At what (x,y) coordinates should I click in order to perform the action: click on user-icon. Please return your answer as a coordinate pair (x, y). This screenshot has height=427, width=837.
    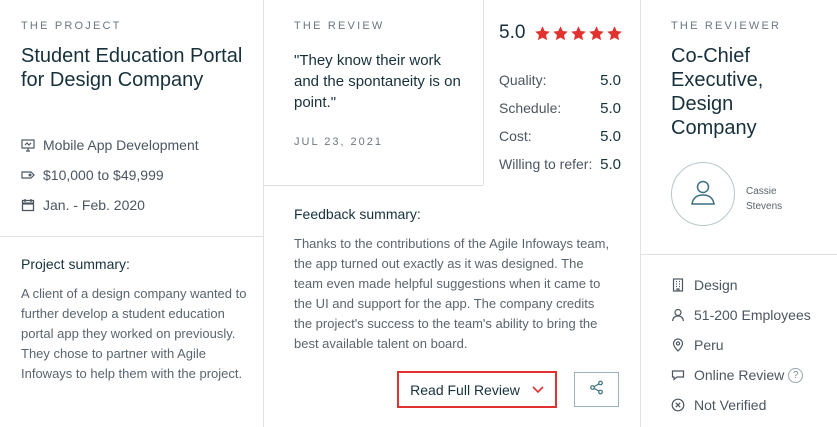
    Looking at the image, I should click on (703, 194).